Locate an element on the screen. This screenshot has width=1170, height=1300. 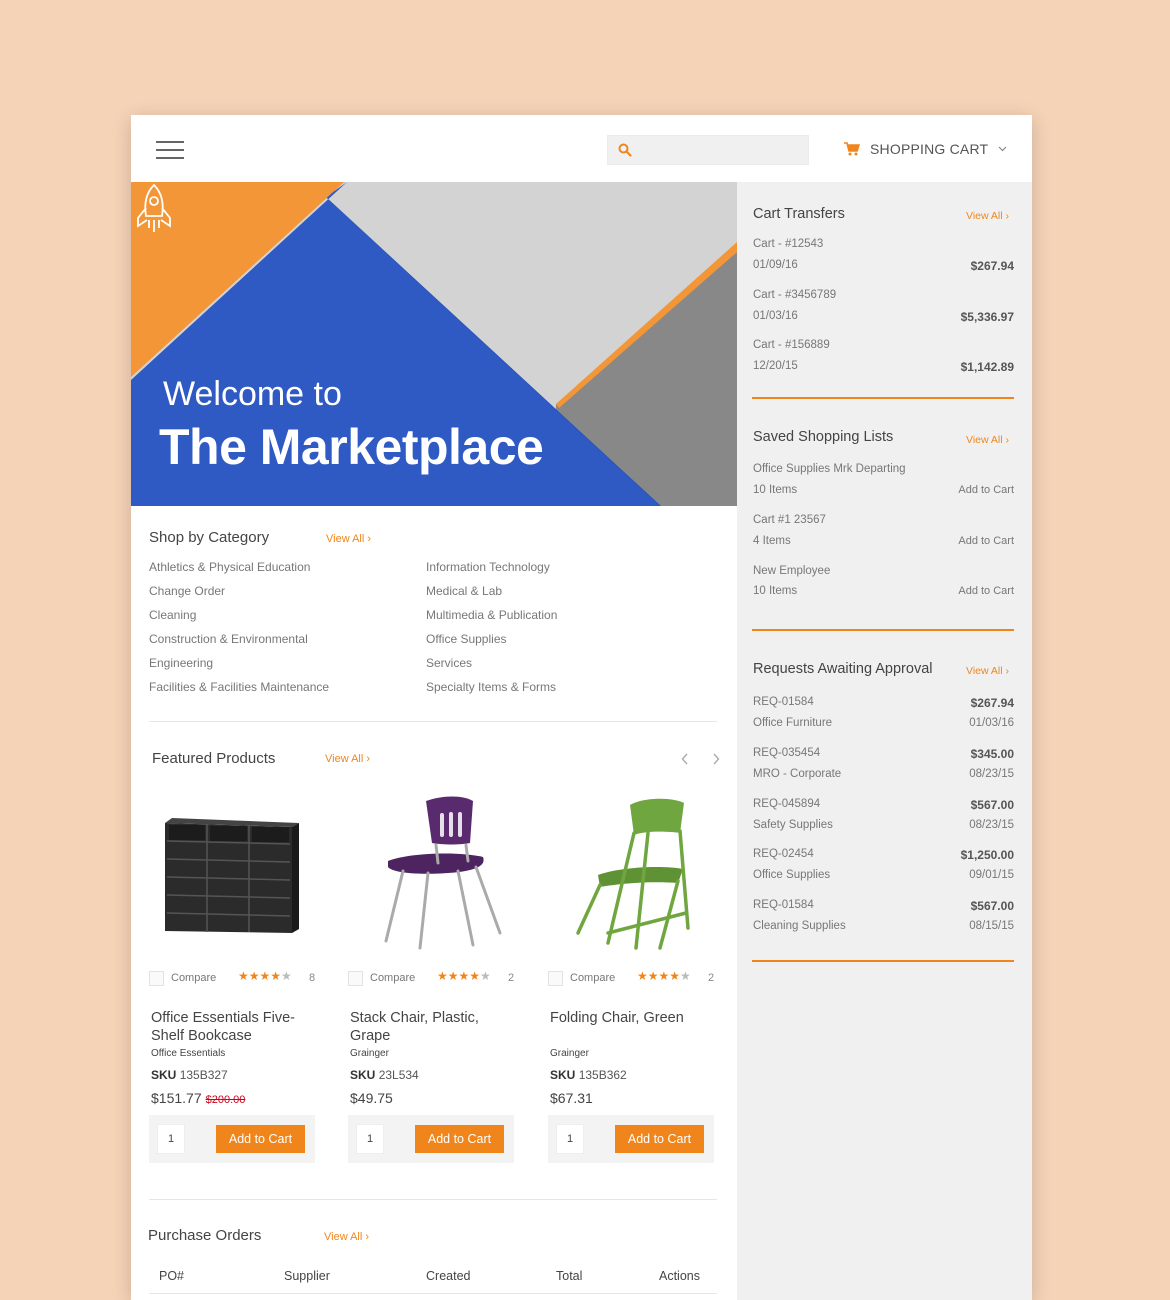
request-category: Office Furniture is located at coordinates (793, 723).